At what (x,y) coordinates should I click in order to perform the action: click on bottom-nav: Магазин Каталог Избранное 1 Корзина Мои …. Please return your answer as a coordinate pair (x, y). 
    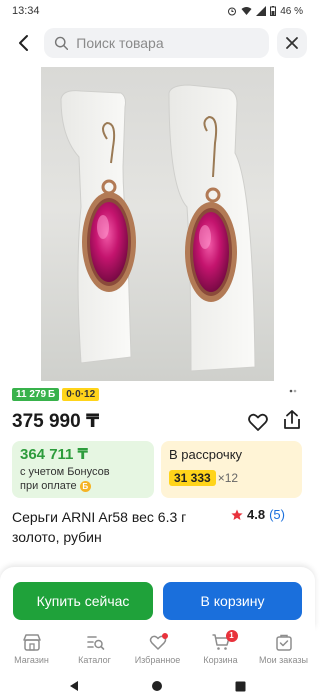
    Looking at the image, I should click on (157, 650).